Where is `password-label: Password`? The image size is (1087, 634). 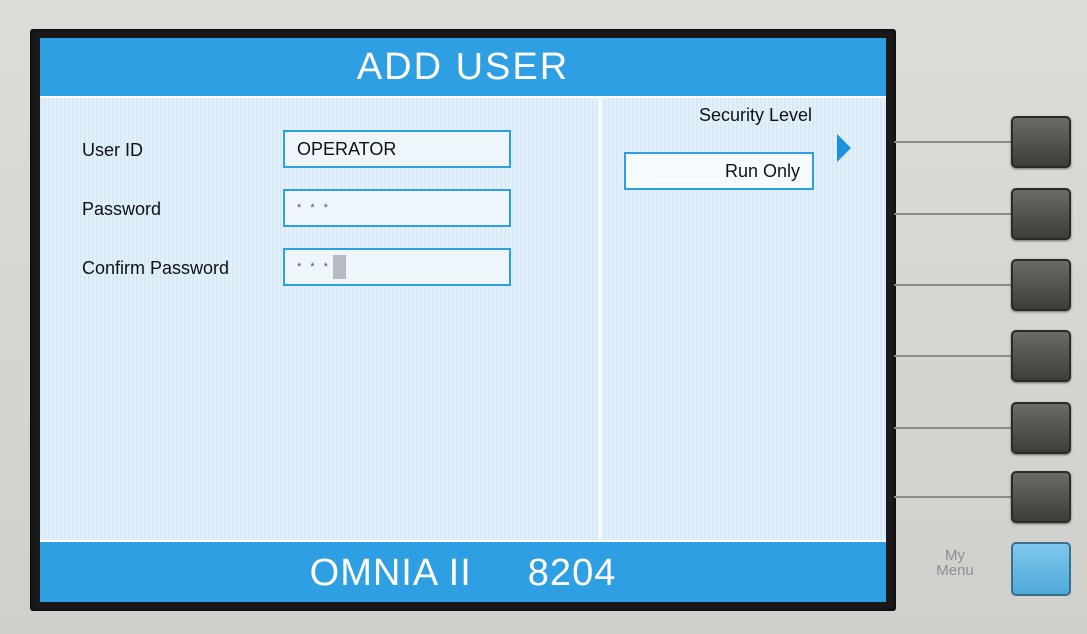
password-label: Password is located at coordinates (122, 209).